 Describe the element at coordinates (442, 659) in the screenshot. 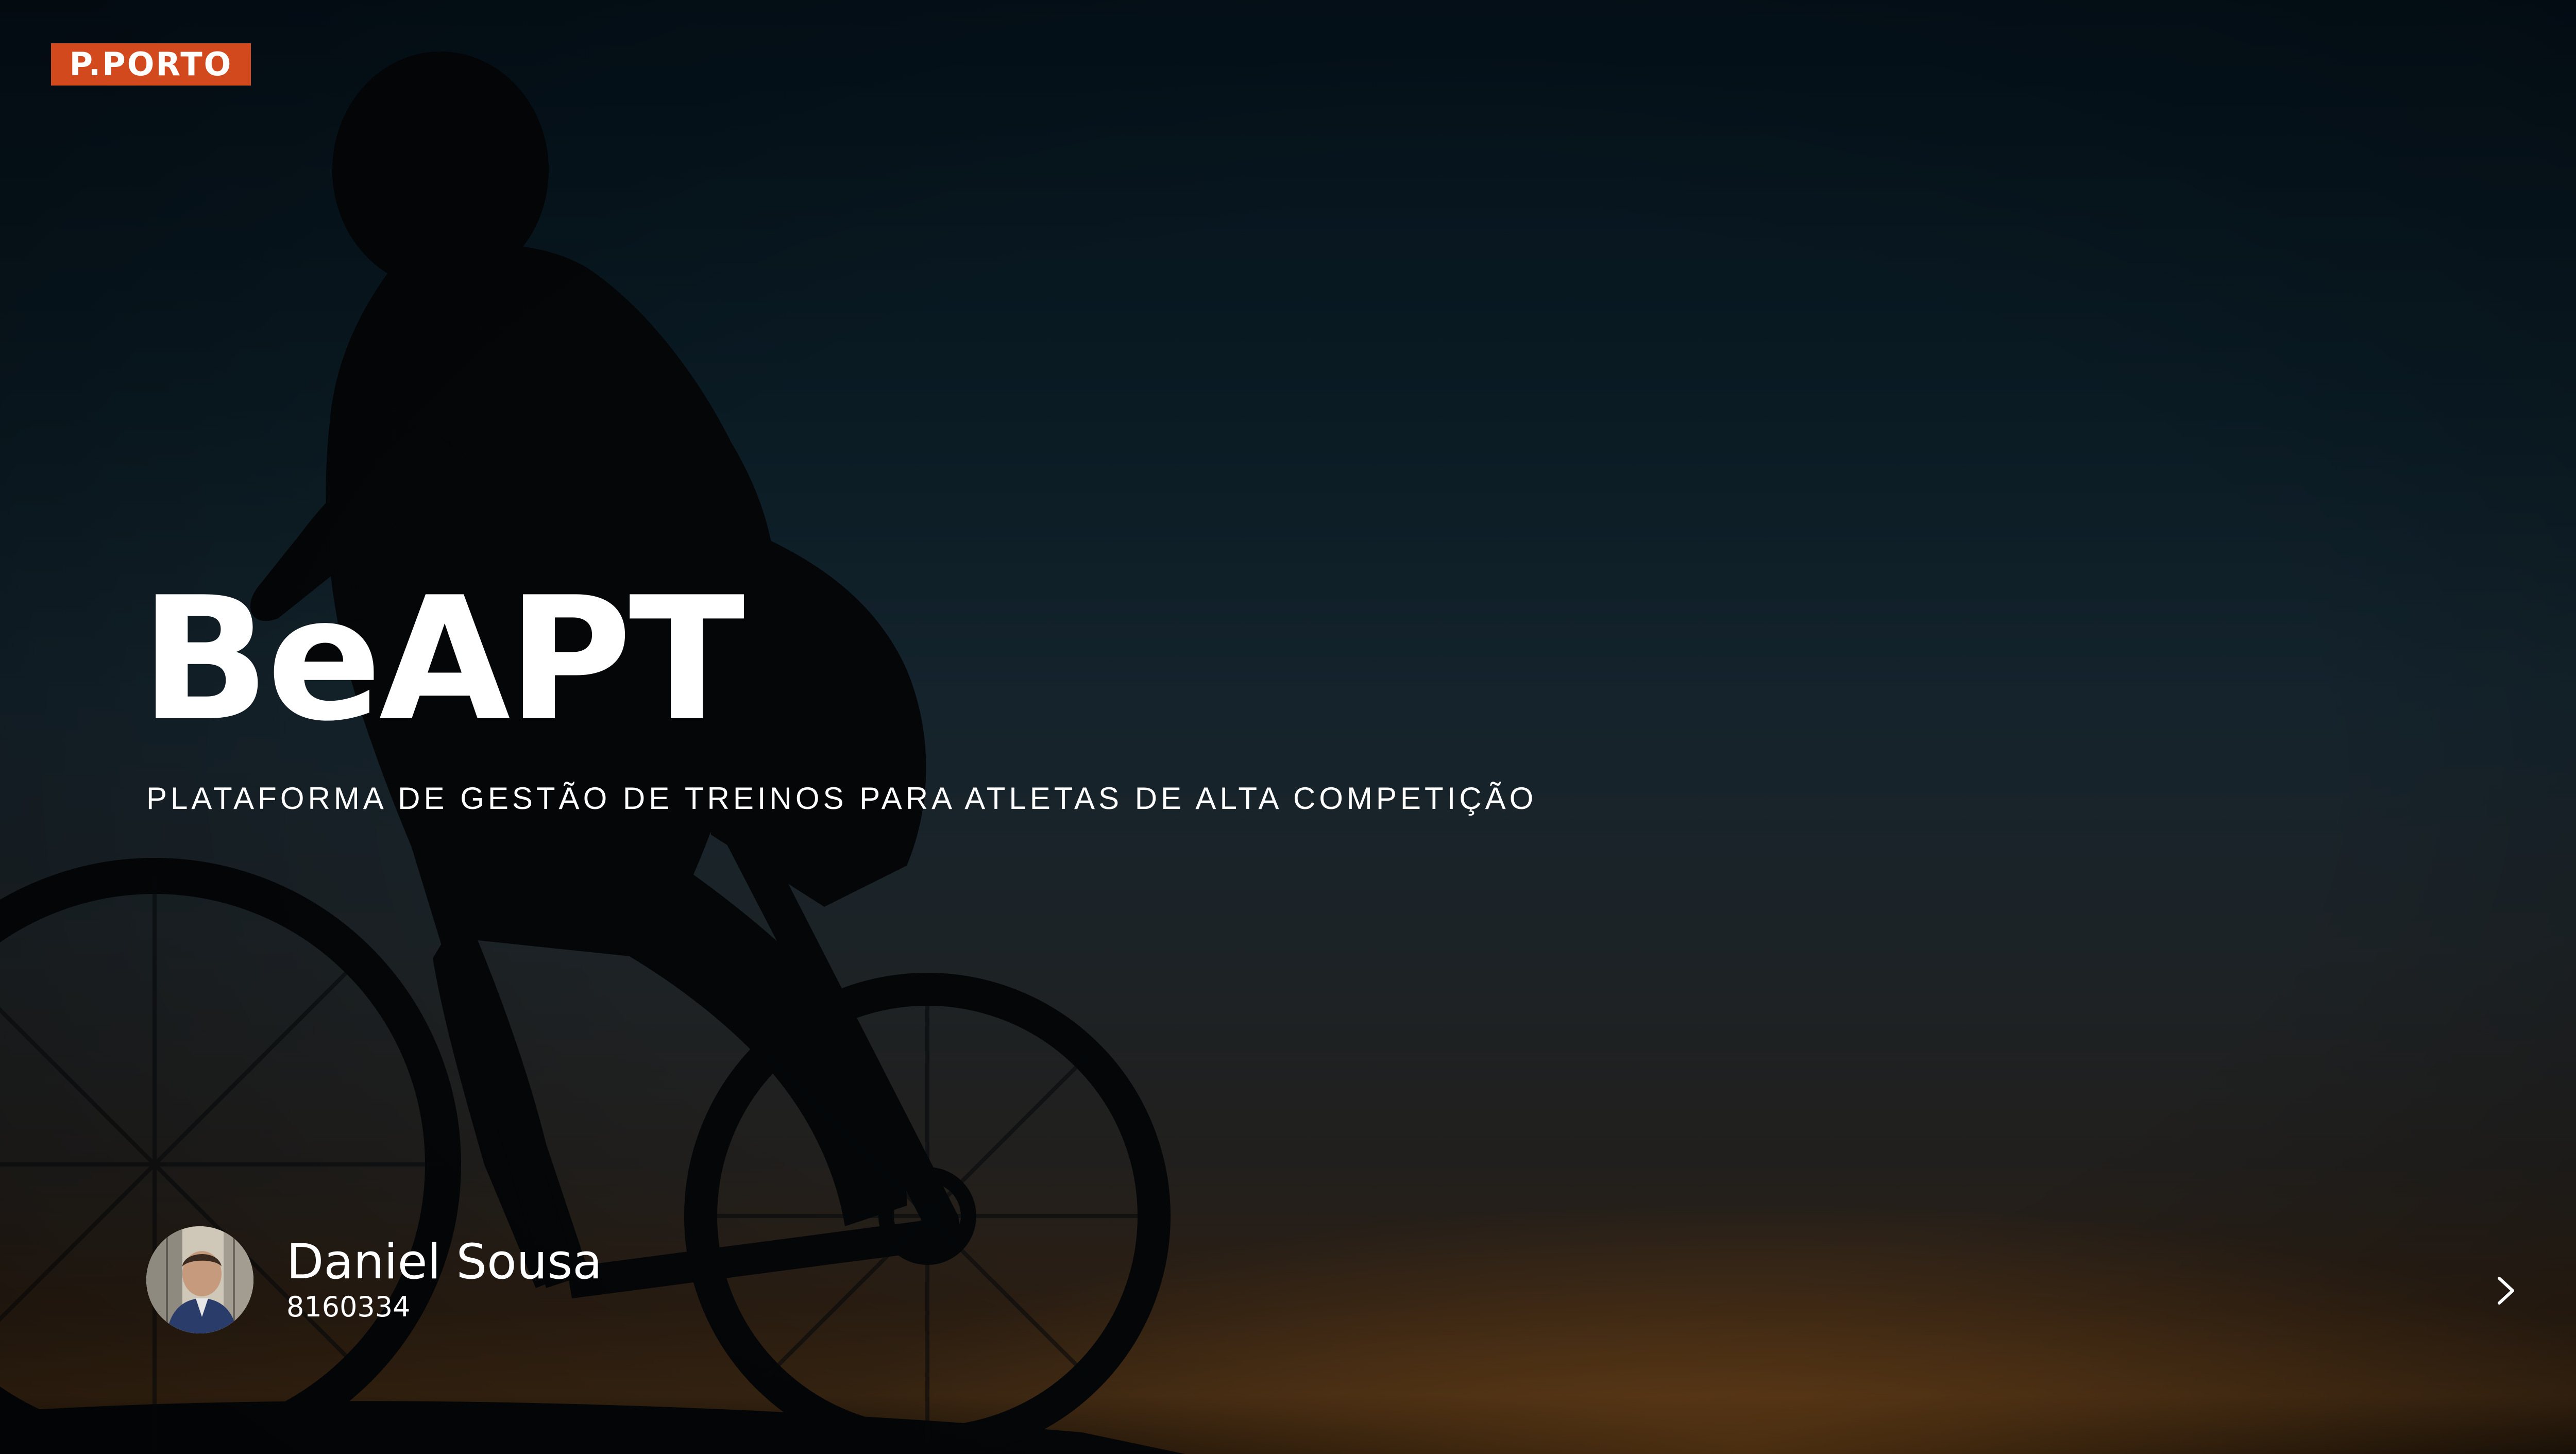

I see `page-title: BeAPT` at that location.